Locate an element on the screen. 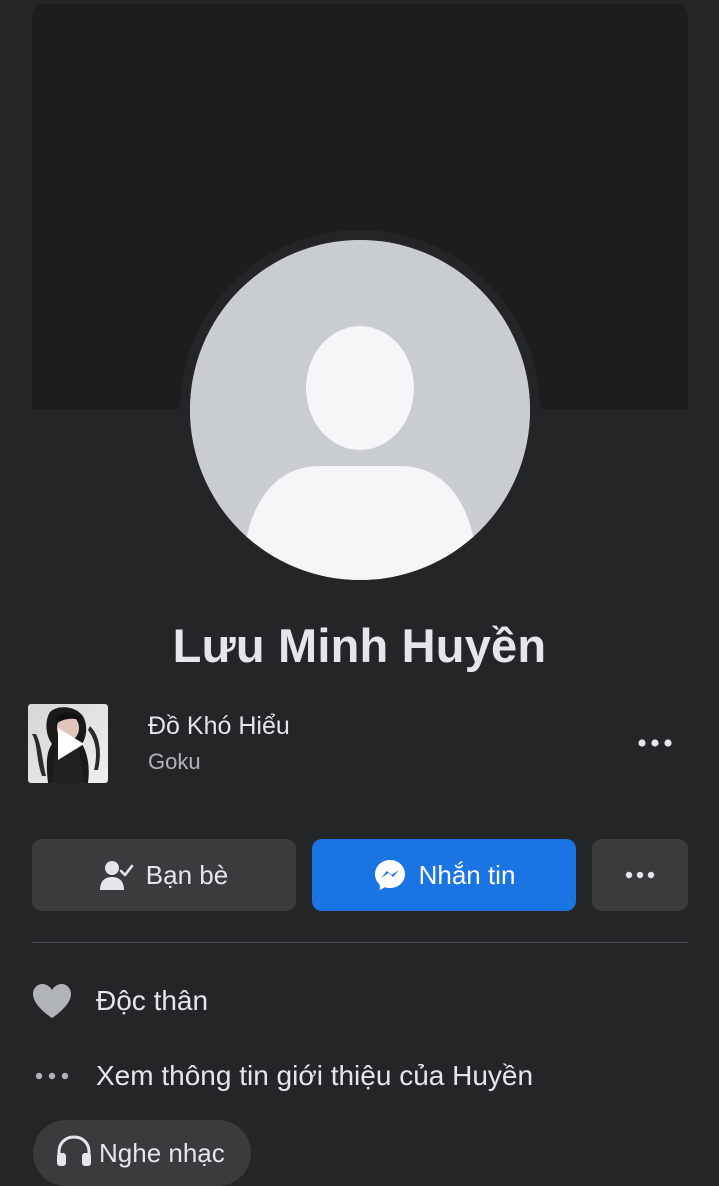 This screenshot has height=1186, width=719. music-chip: Nghe nhạc is located at coordinates (142, 1153).